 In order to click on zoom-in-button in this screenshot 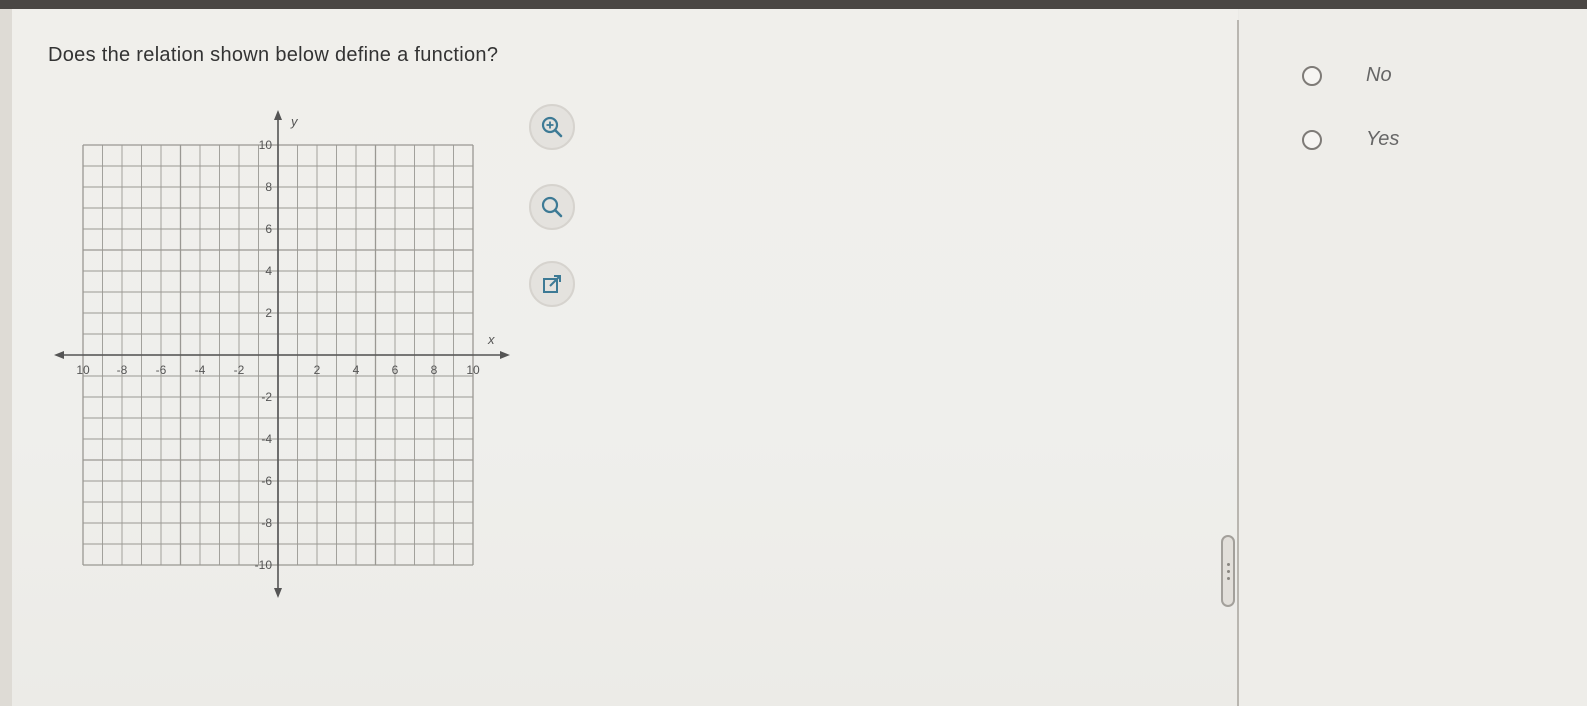, I will do `click(552, 127)`.